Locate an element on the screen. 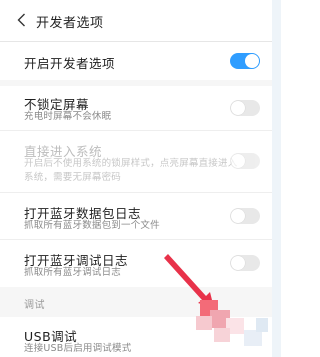  bt-debug-log-toggle is located at coordinates (245, 263).